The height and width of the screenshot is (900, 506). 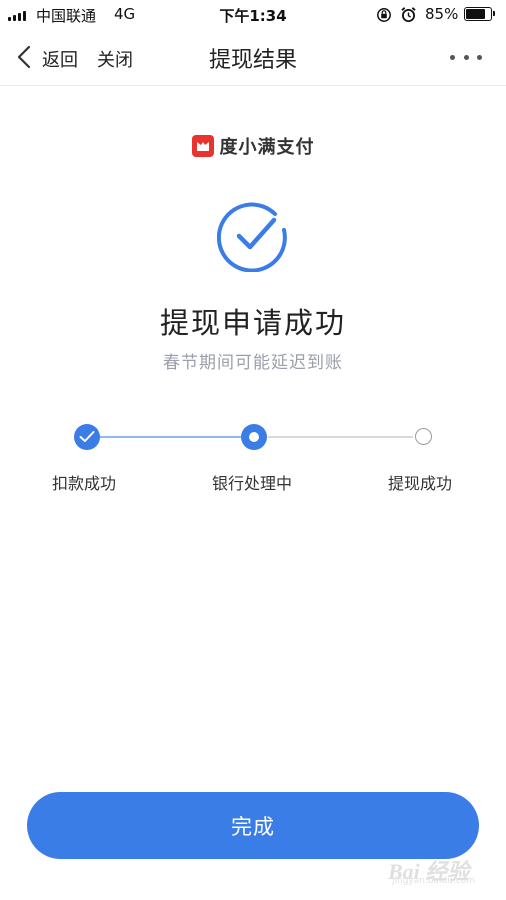 What do you see at coordinates (434, 881) in the screenshot?
I see `watermark-sub: jingyan.baidu.com` at bounding box center [434, 881].